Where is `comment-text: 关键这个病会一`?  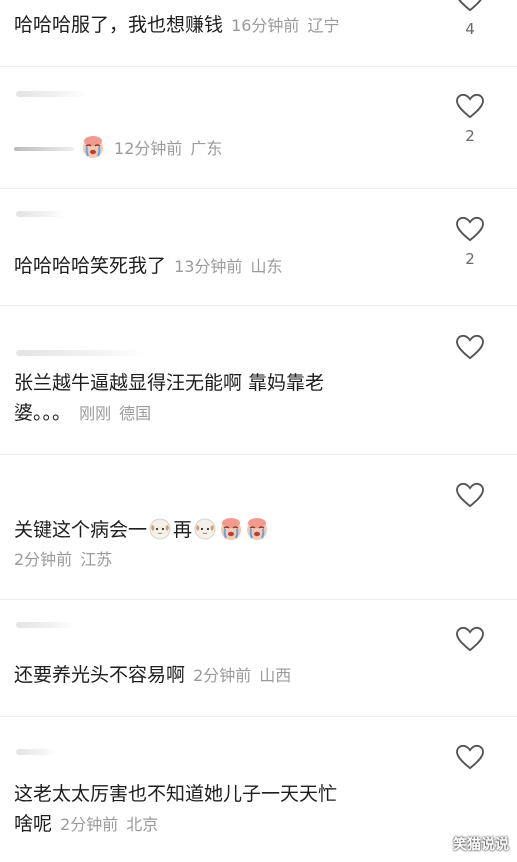
comment-text: 关键这个病会一 is located at coordinates (81, 530).